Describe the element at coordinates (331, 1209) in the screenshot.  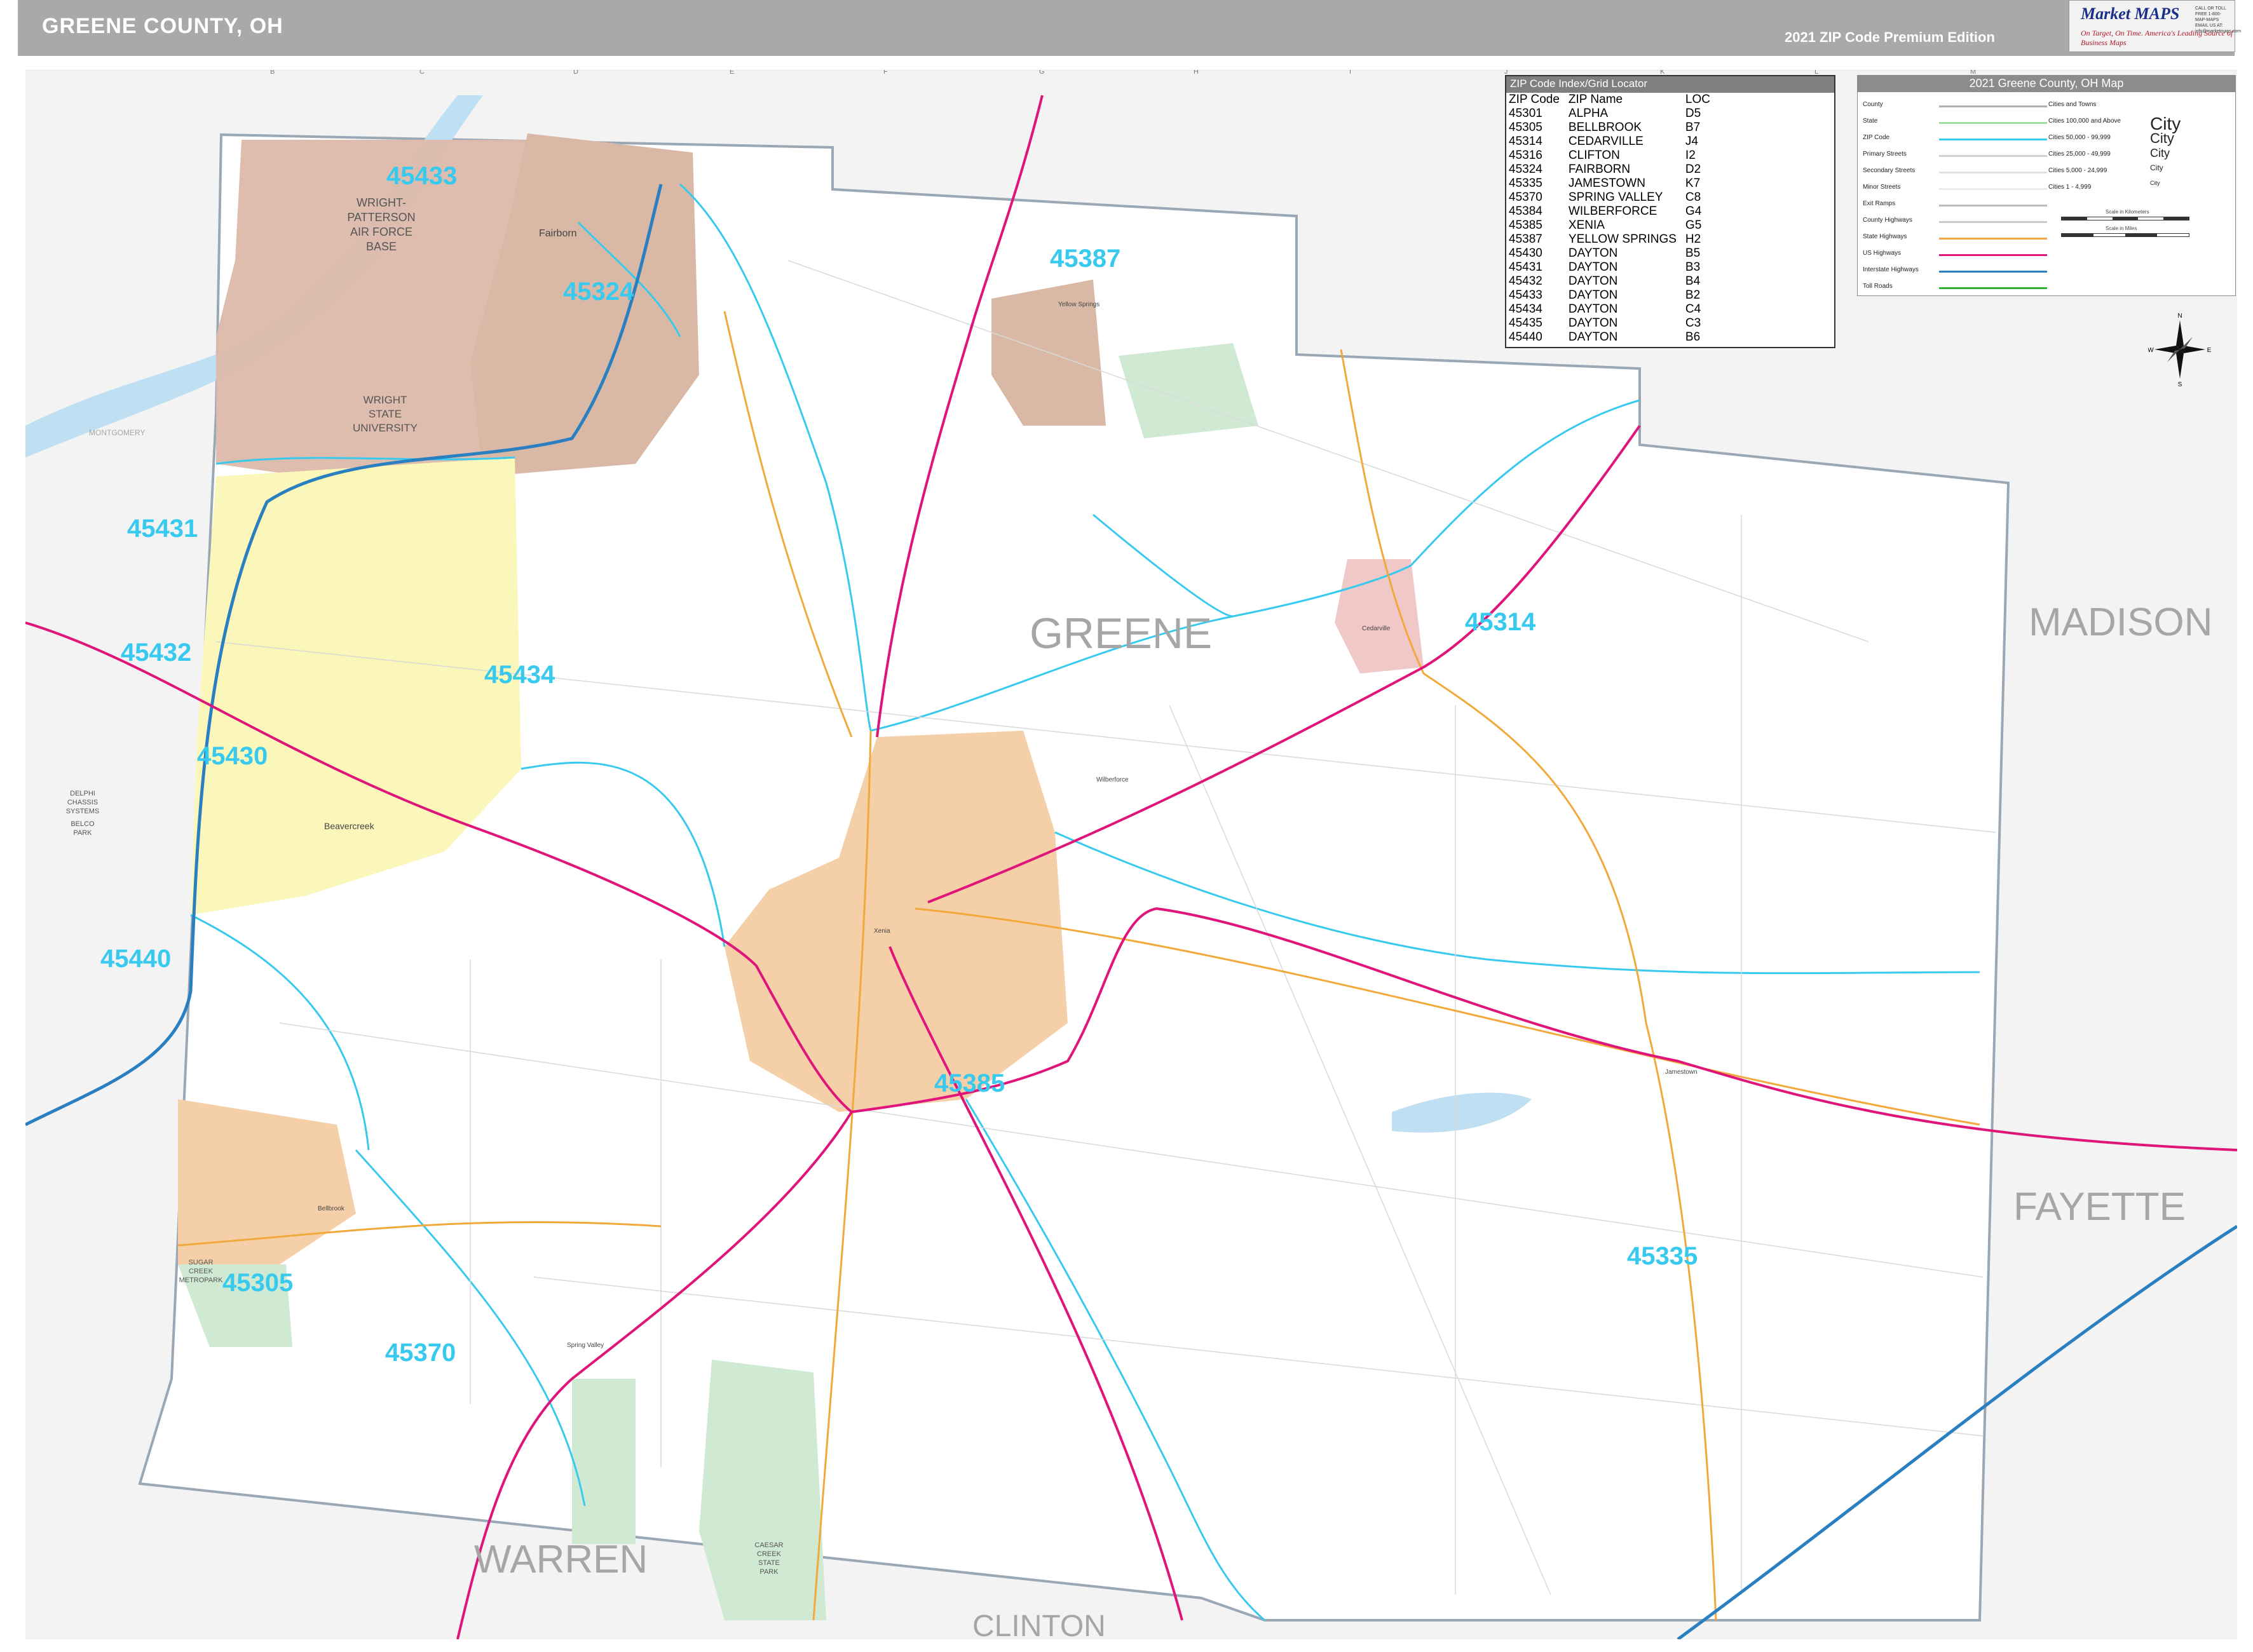
I see `town-label-bellbrook: Bellbrook` at that location.